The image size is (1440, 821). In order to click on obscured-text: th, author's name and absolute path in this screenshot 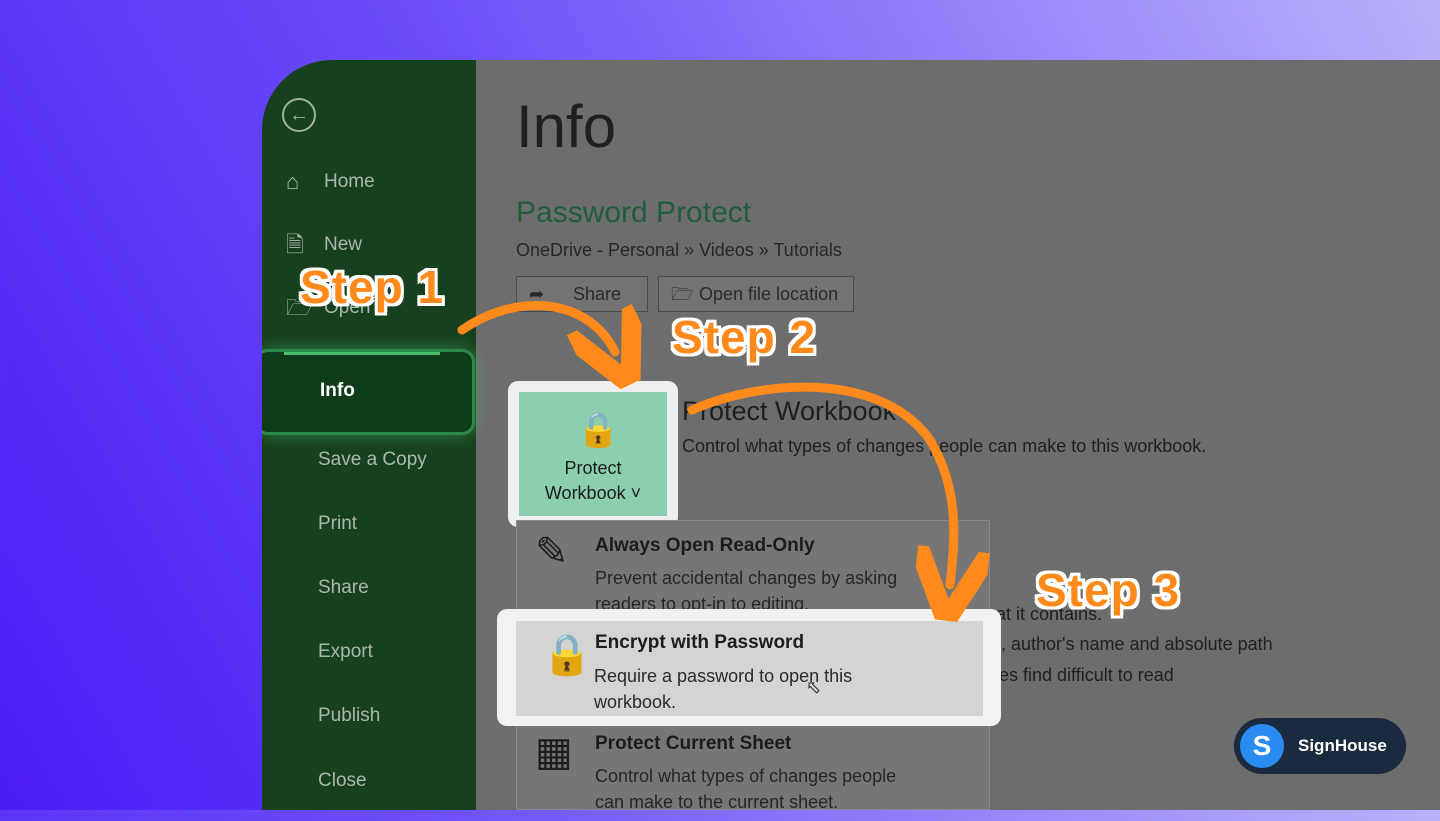, I will do `click(1129, 644)`.